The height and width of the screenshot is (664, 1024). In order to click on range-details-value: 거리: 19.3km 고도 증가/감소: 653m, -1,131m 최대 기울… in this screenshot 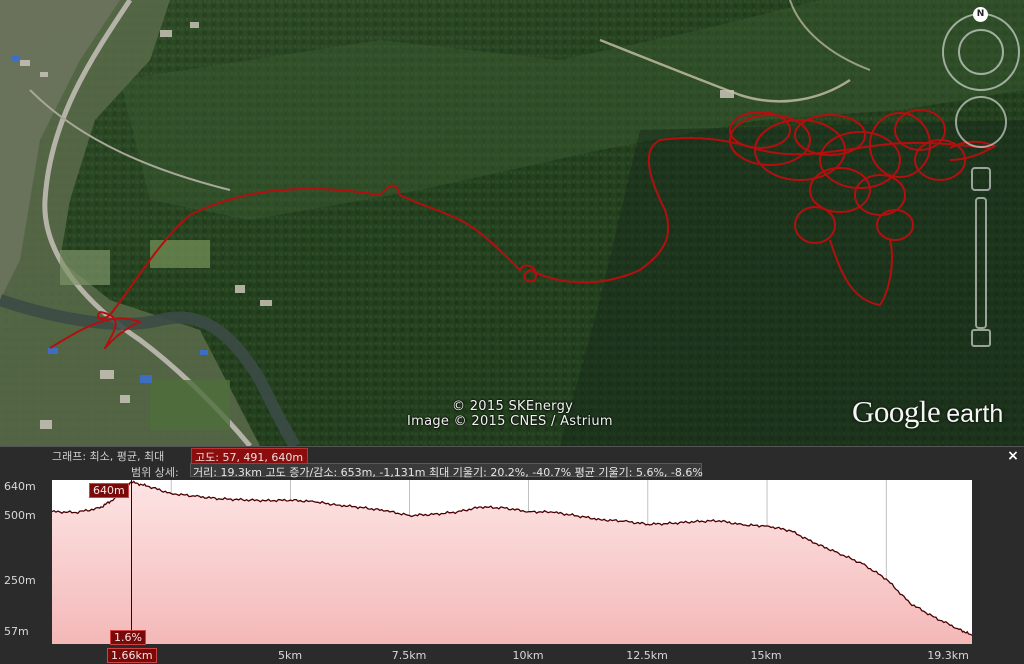, I will do `click(448, 472)`.